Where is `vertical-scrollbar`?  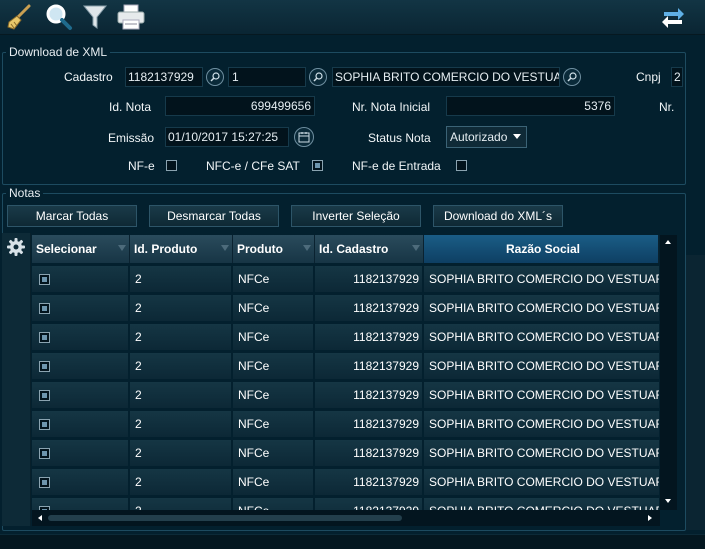 vertical-scrollbar is located at coordinates (668, 372).